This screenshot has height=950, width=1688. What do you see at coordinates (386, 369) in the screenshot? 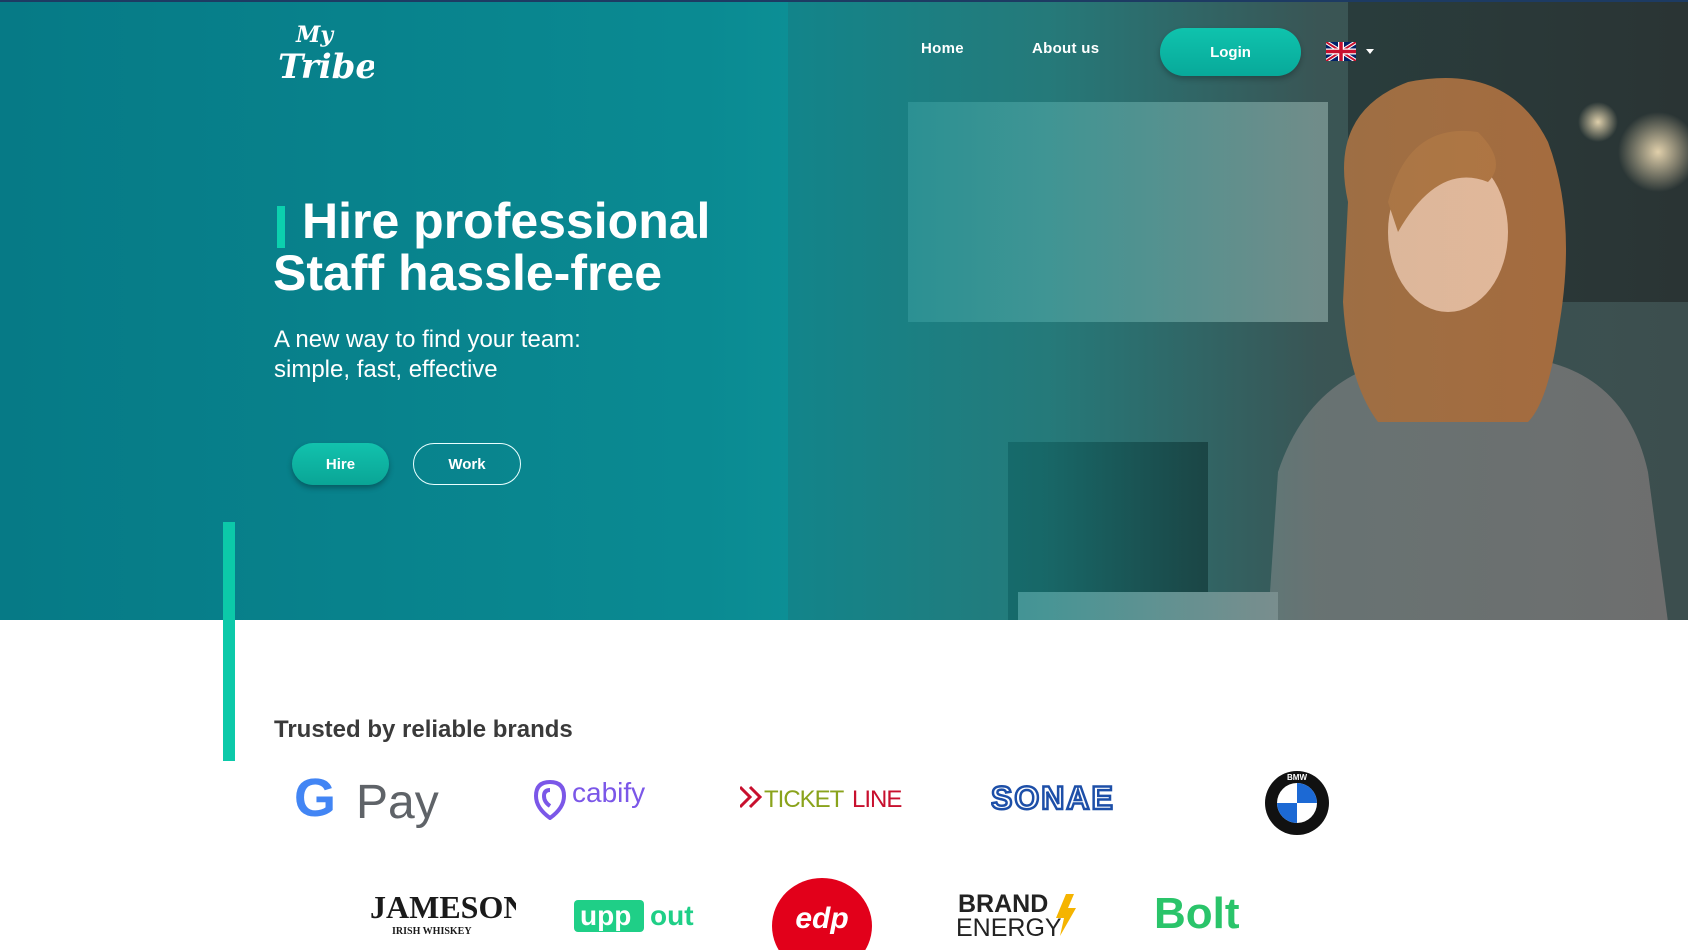
I see `hero-subtitle-line2: simple, fast, effective` at bounding box center [386, 369].